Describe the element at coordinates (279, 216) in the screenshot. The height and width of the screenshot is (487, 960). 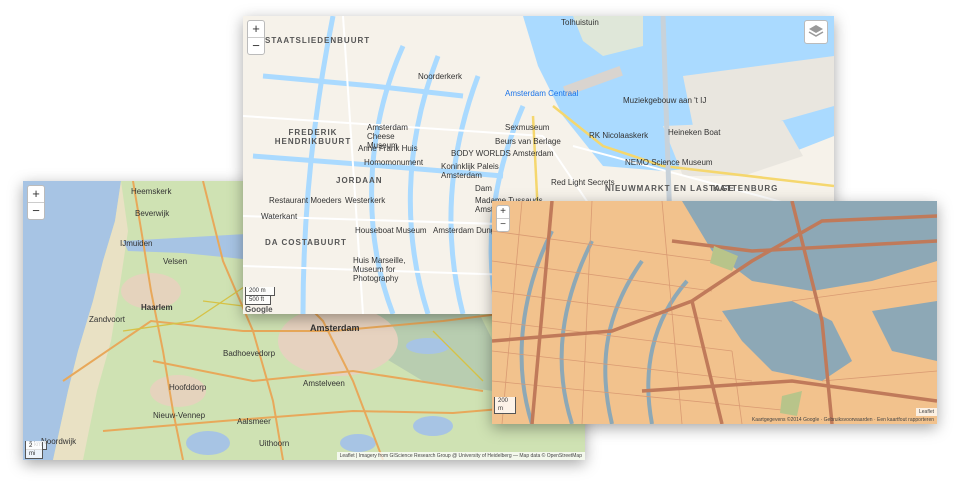
I see `poi-label: Waterkant` at that location.